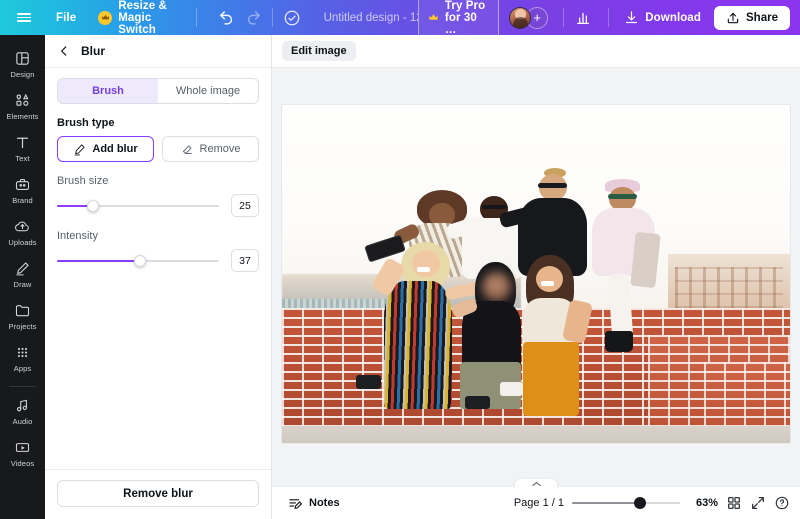  Describe the element at coordinates (64, 51) in the screenshot. I see `chevron-left-icon` at that location.